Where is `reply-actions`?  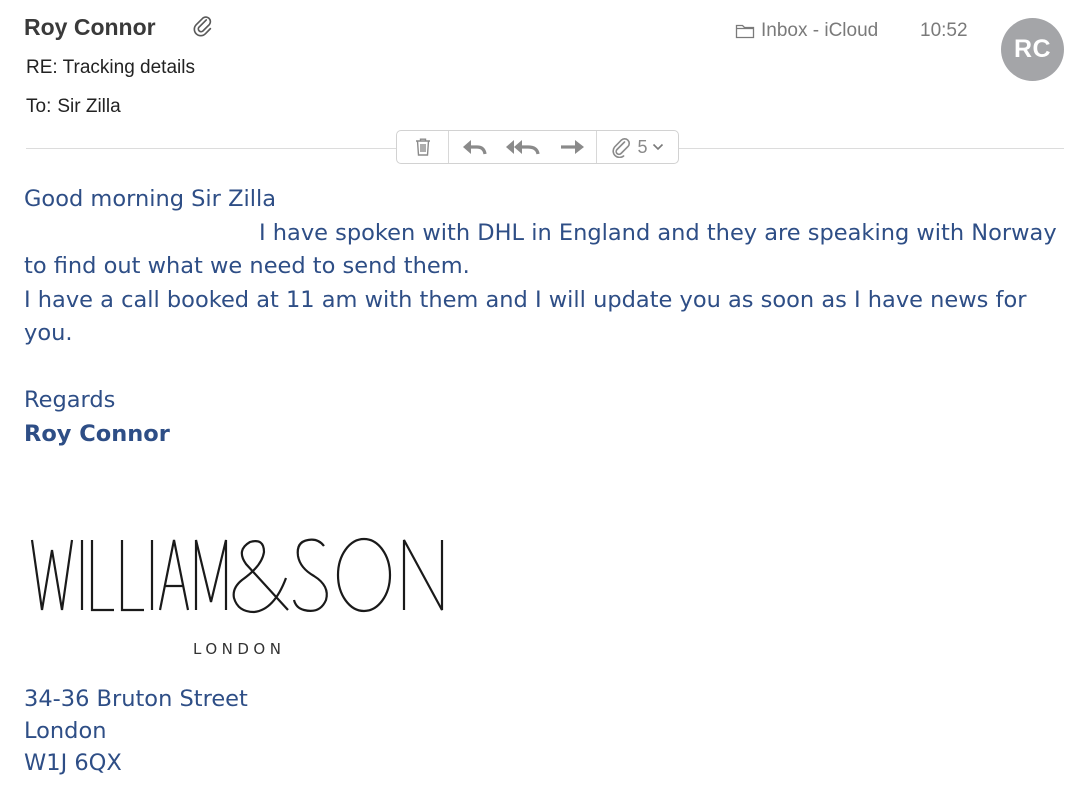 reply-actions is located at coordinates (523, 147).